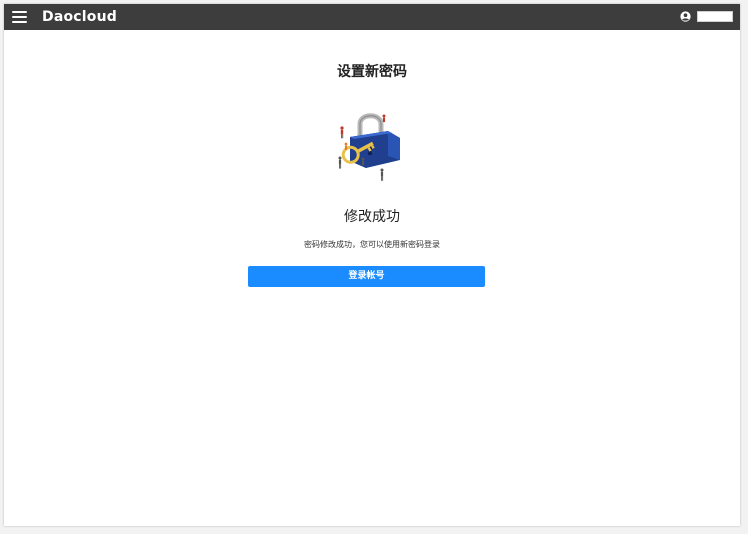  I want to click on login-account-button: 登录帐号, so click(366, 276).